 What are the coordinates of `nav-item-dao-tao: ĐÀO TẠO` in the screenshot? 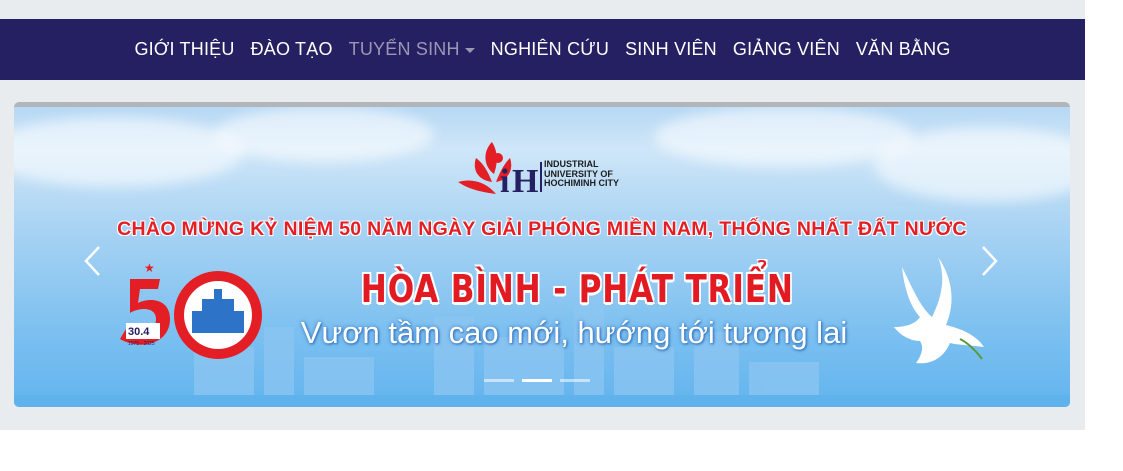 It's located at (292, 49).